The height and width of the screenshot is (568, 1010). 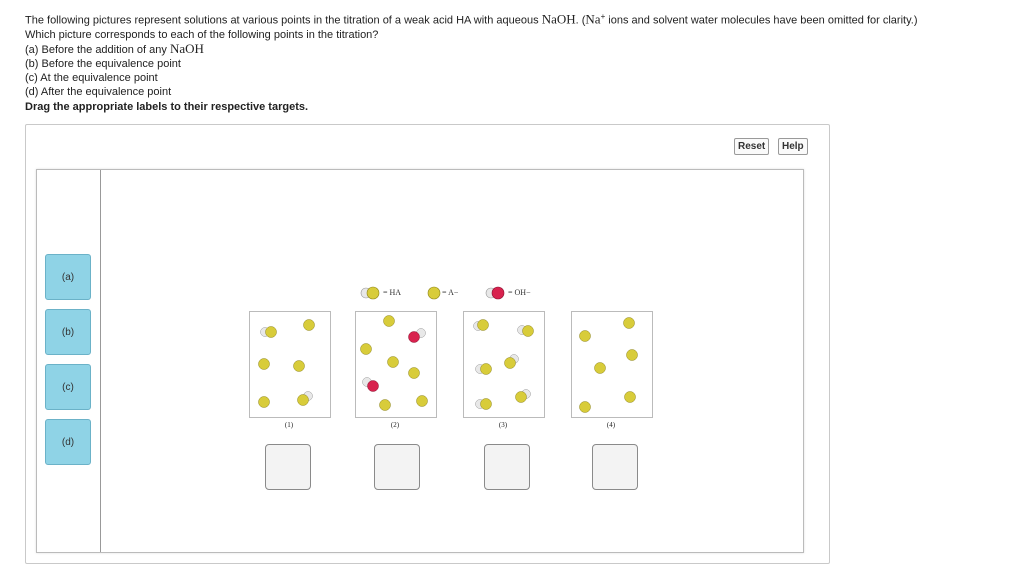 I want to click on solution-3-graphic, so click(x=503, y=364).